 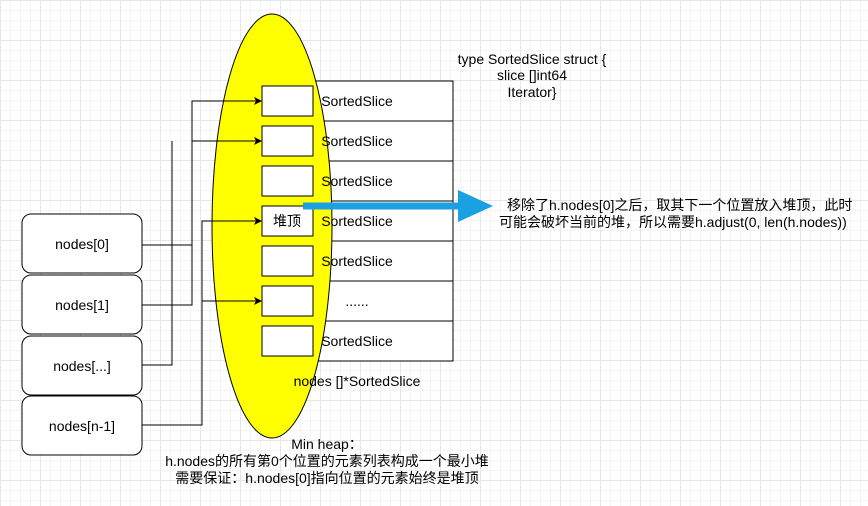 I want to click on adjust-note-line-2: 可能会破坏当前的堆，所以需要h.adjust(0, len(h.nodes)), so click(x=673, y=222).